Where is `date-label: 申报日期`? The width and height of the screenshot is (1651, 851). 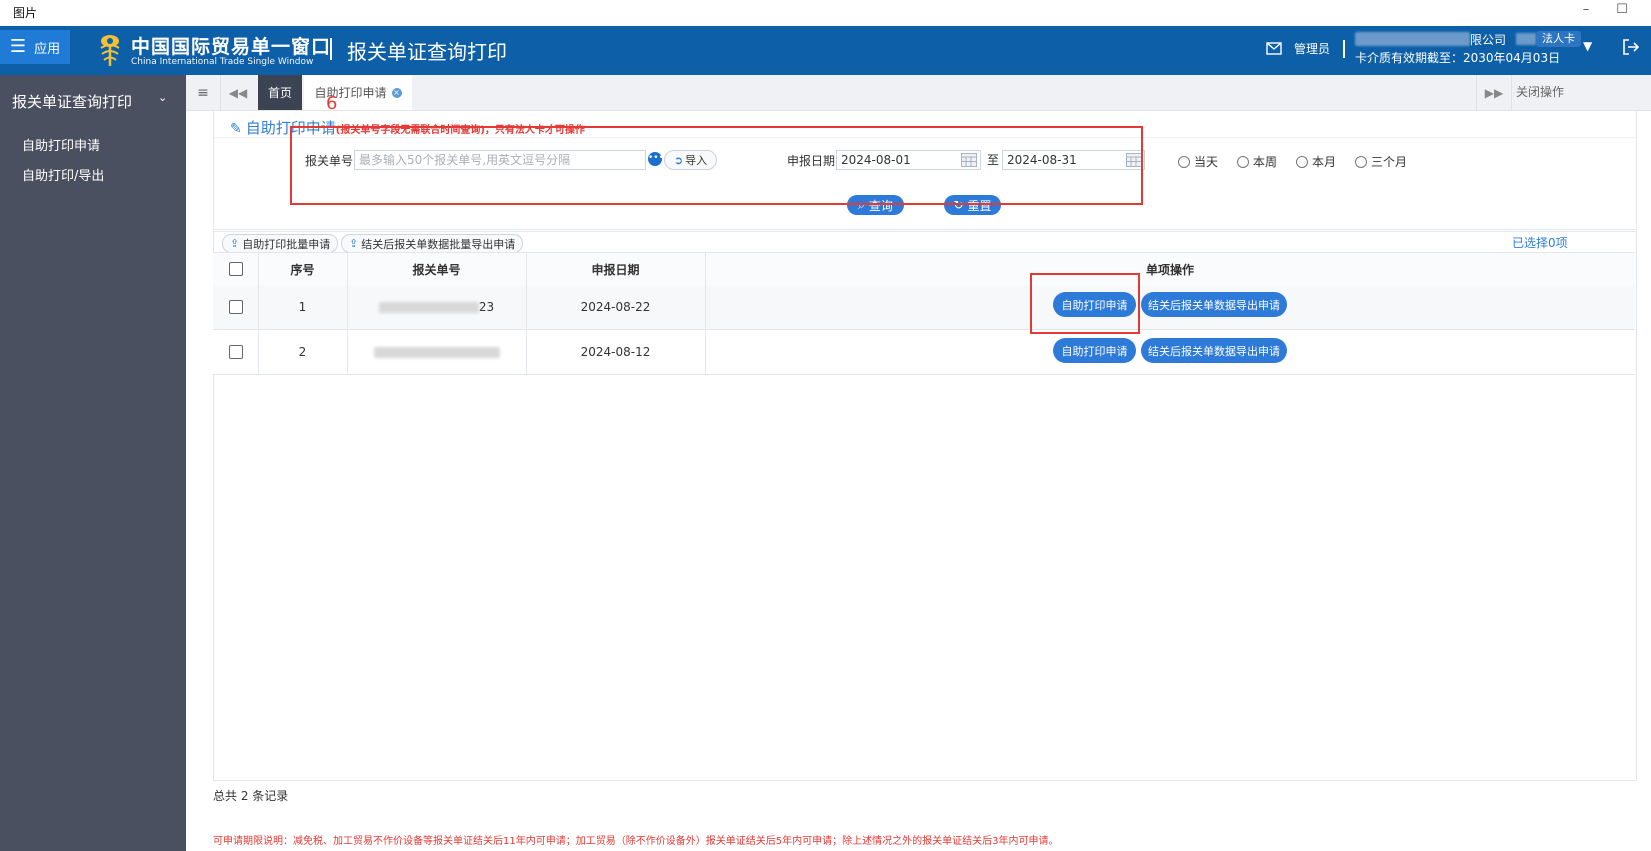
date-label: 申报日期 is located at coordinates (811, 161).